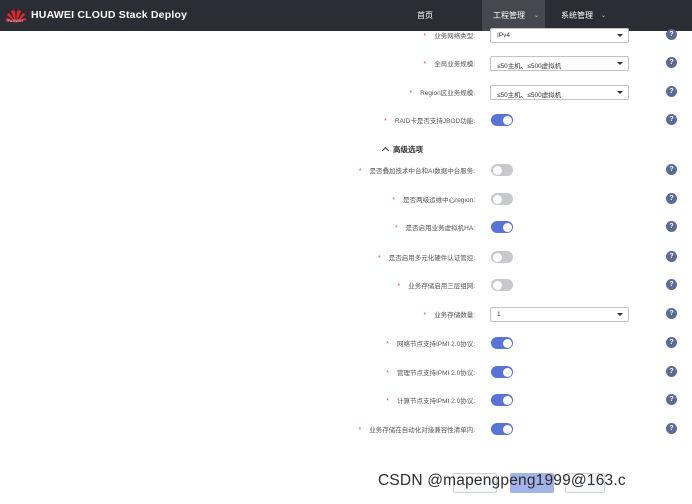 Image resolution: width=692 pixels, height=504 pixels. What do you see at coordinates (346, 258) in the screenshot?
I see `form-row-hardware-cert: * 是否启用多元化硬件认证管控: ?` at bounding box center [346, 258].